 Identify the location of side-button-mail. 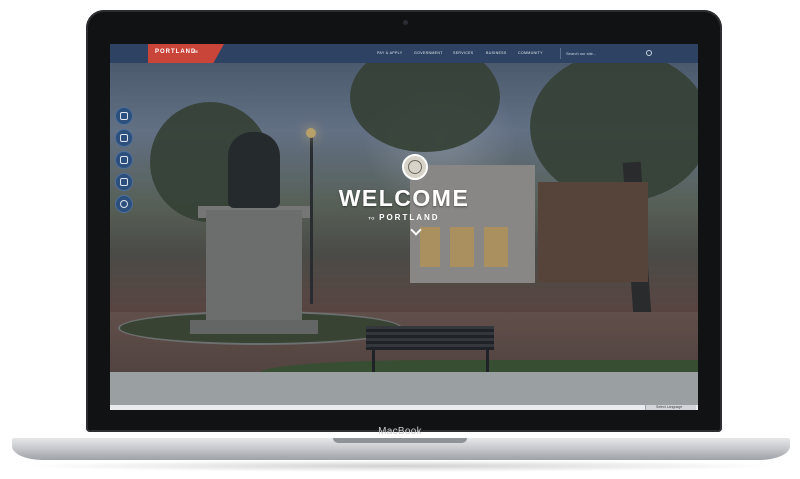
(124, 160).